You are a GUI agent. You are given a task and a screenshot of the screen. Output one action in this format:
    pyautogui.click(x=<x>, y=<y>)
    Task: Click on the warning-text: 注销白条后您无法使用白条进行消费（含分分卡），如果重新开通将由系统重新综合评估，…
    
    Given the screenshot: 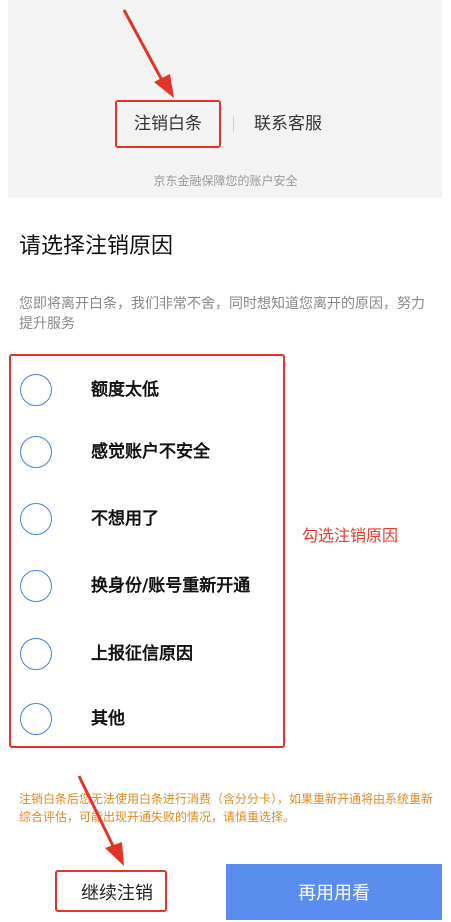 What is the action you would take?
    pyautogui.click(x=226, y=808)
    